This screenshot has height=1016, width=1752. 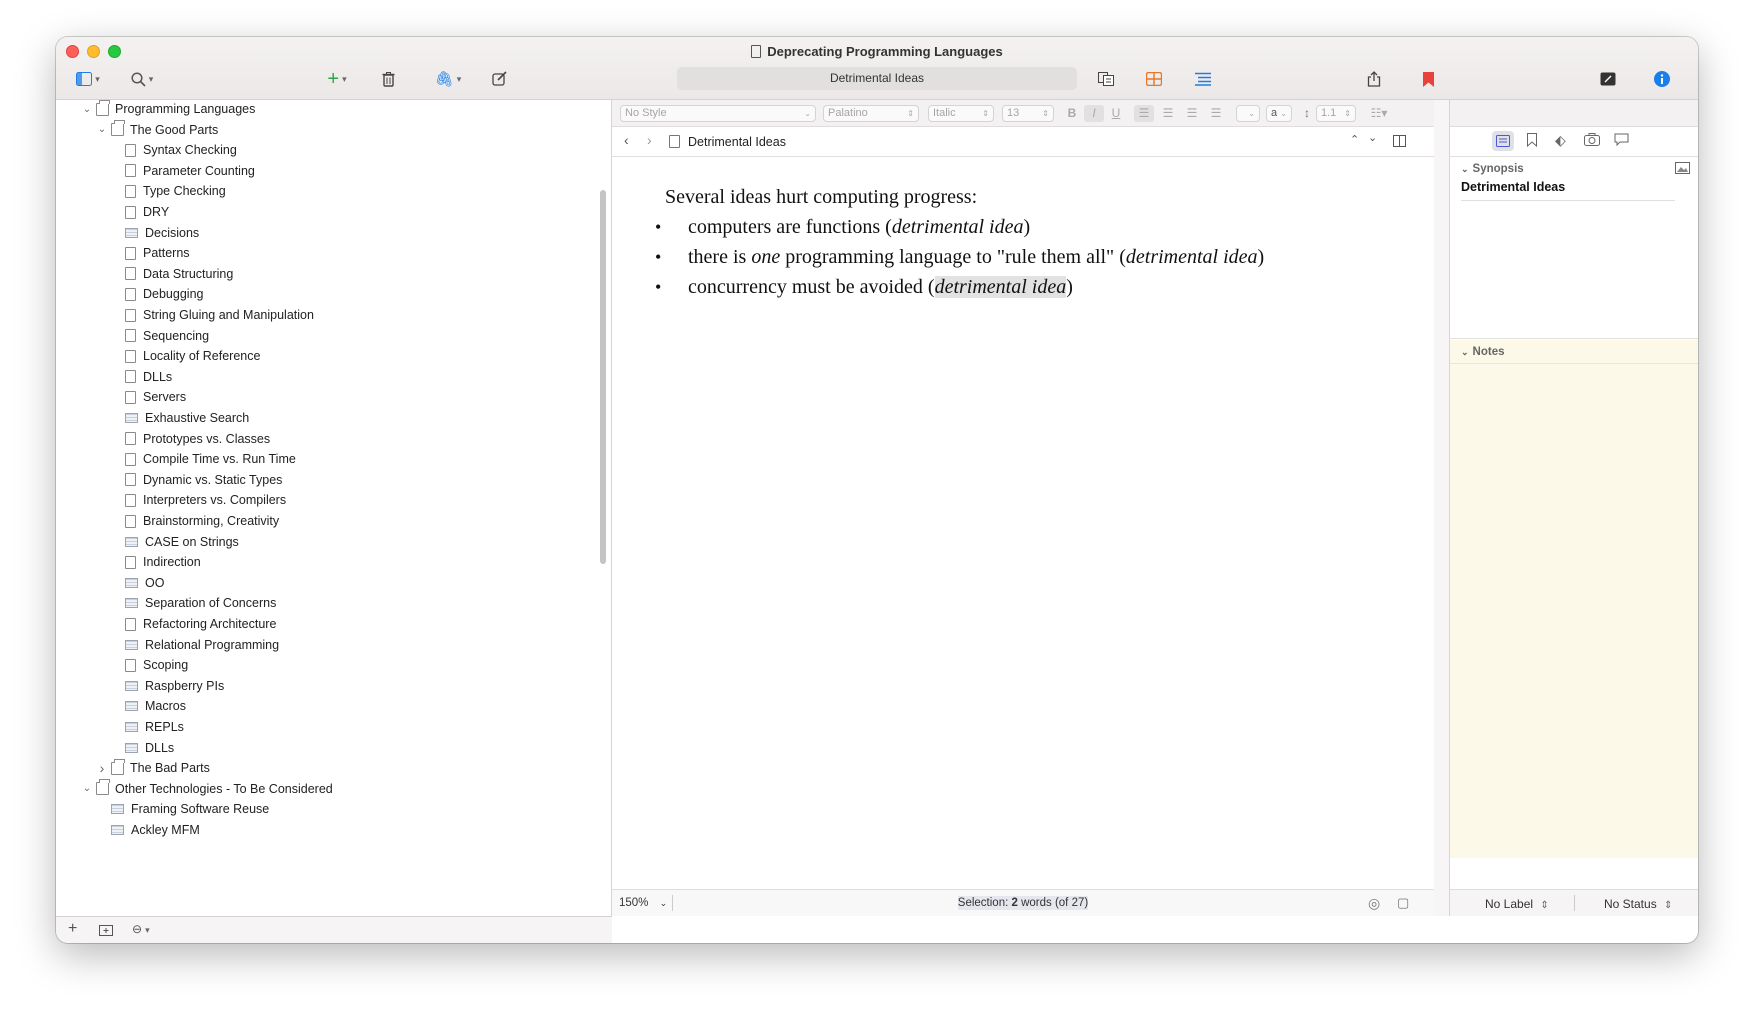 What do you see at coordinates (1154, 79) in the screenshot?
I see `corkboard-button` at bounding box center [1154, 79].